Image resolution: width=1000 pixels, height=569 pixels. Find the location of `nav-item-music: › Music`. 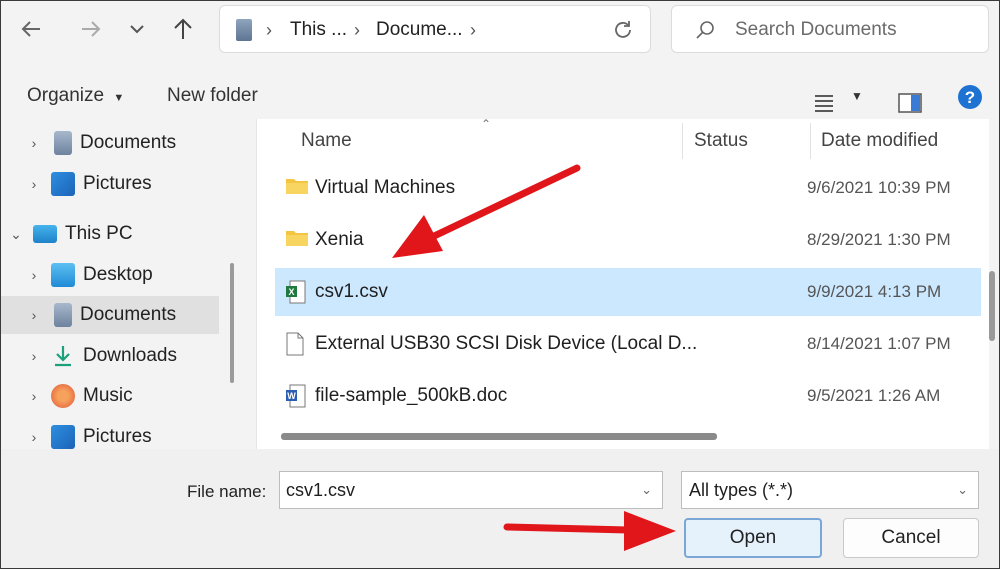

nav-item-music: › Music is located at coordinates (110, 396).